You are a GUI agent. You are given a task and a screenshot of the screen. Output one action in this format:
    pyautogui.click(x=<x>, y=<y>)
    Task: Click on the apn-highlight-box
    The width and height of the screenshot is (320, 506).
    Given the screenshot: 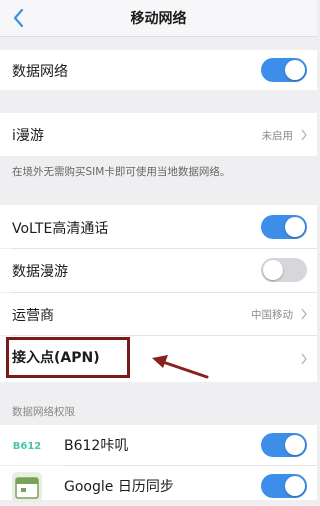 What is the action you would take?
    pyautogui.click(x=68, y=357)
    